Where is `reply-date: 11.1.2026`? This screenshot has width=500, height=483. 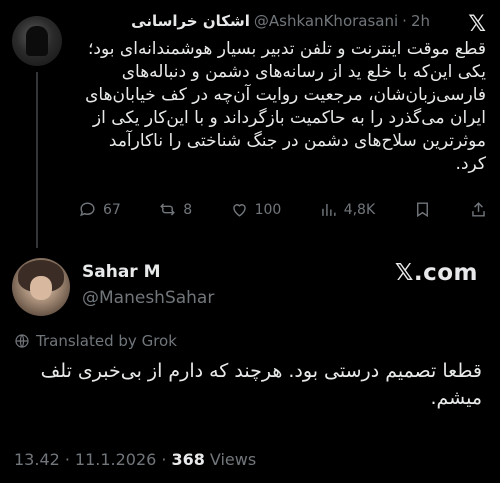
reply-date: 11.1.2026 is located at coordinates (115, 459).